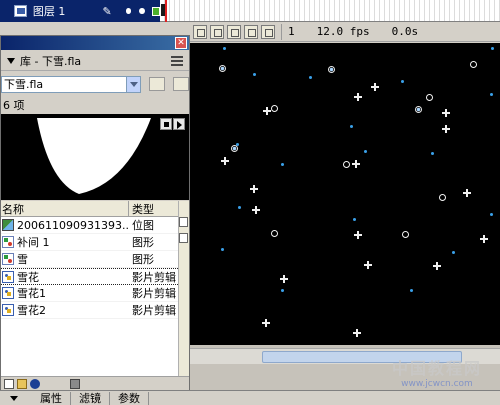  I want to click on outline-color-swatch, so click(155, 11).